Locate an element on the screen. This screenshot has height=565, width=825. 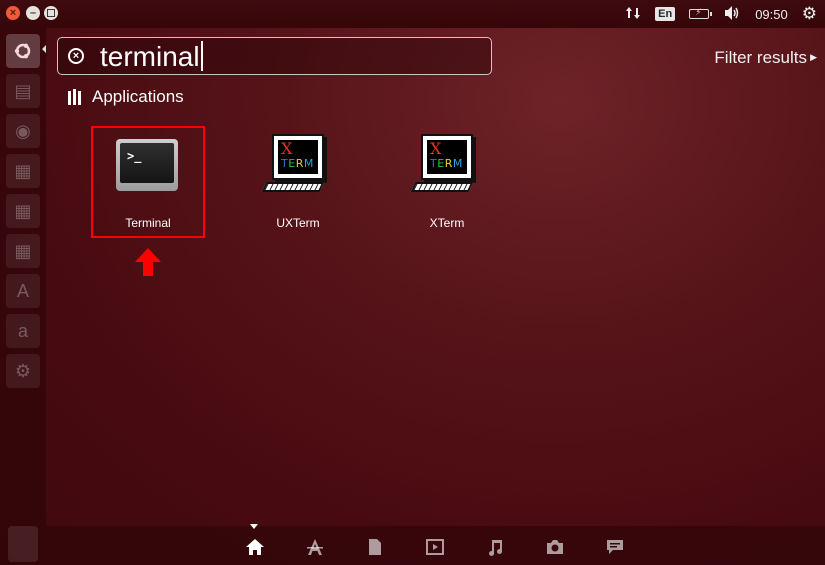
dash-home-button is located at coordinates (23, 51).